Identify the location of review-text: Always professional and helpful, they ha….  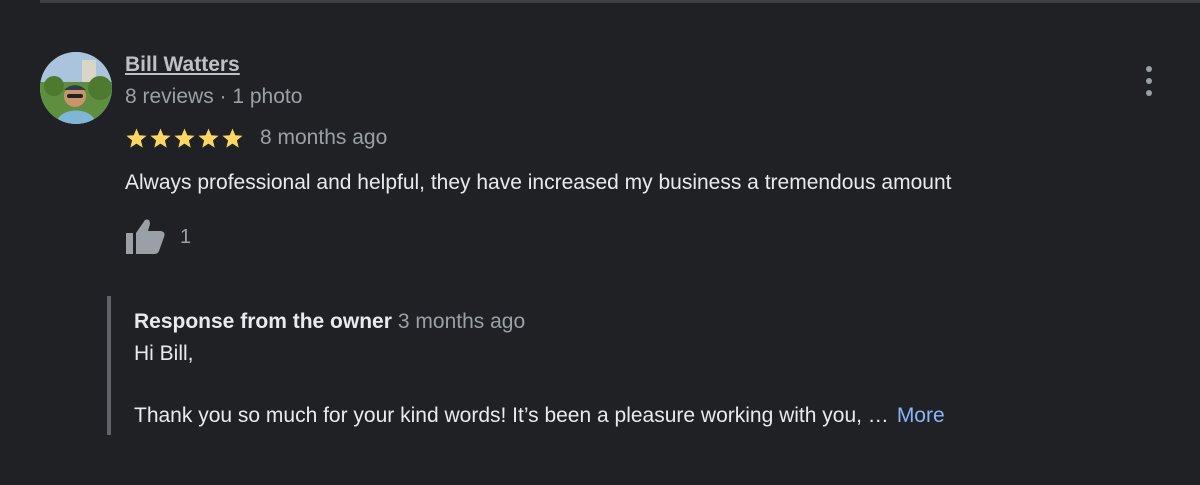
(538, 182).